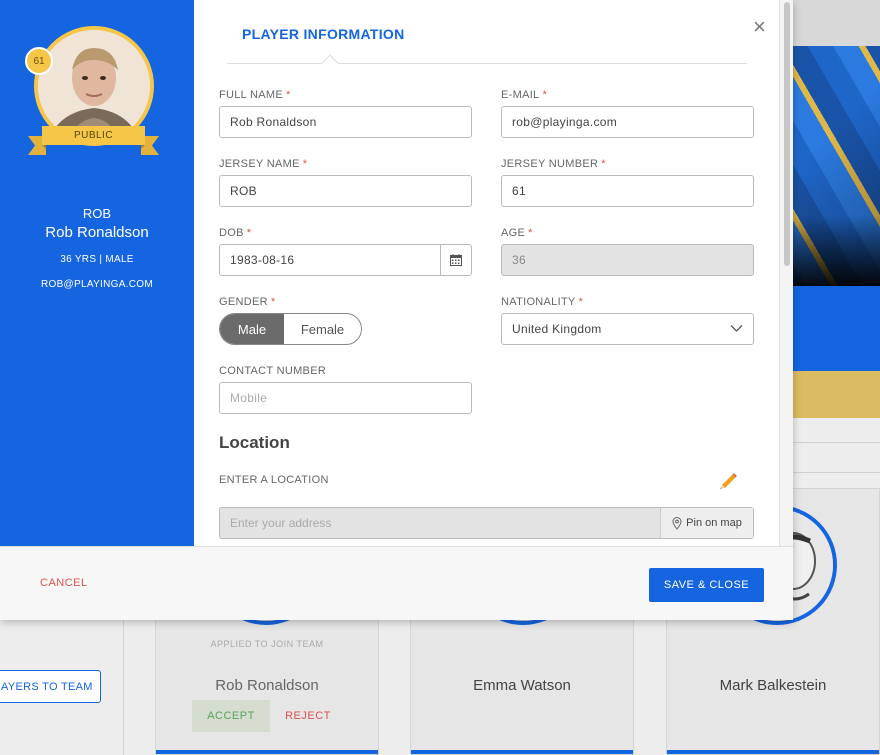 The image size is (880, 755). Describe the element at coordinates (557, 329) in the screenshot. I see `nationality-value: United Kingdom` at that location.